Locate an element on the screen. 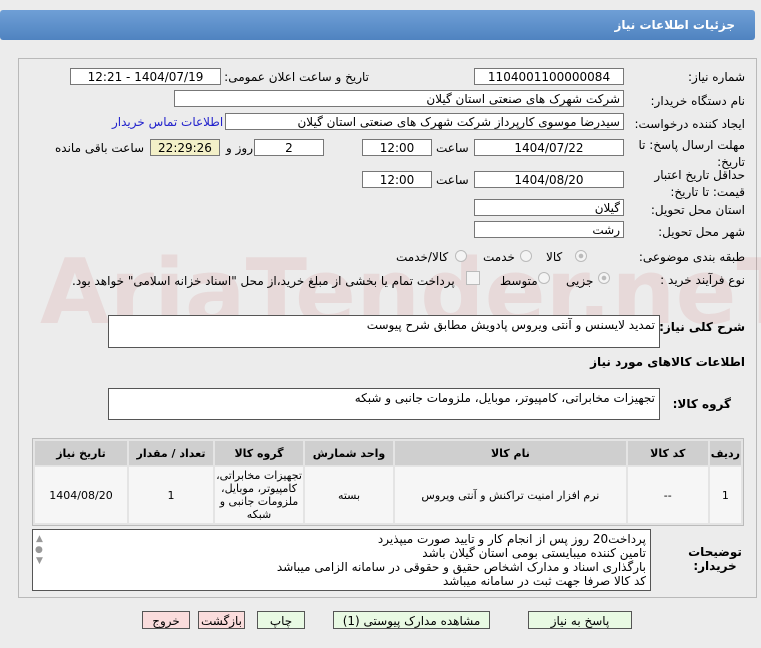 The width and height of the screenshot is (761, 648). col-code: کد کالا is located at coordinates (667, 453).